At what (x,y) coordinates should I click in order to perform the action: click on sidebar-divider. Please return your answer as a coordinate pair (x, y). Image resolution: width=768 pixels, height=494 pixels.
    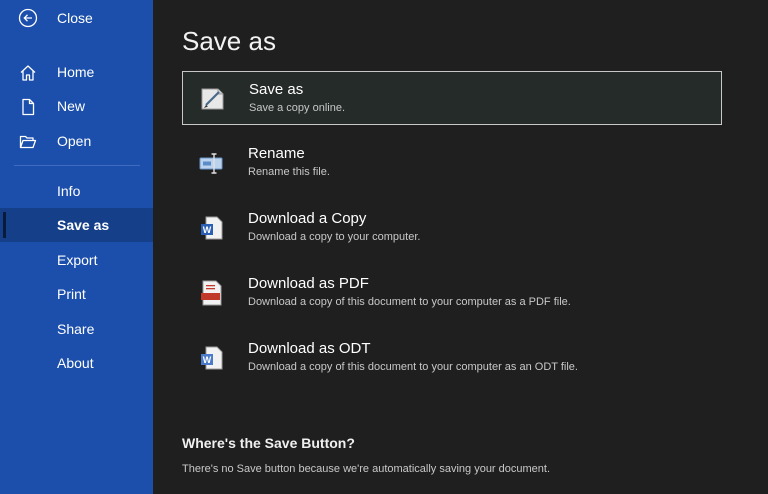
    Looking at the image, I should click on (77, 165).